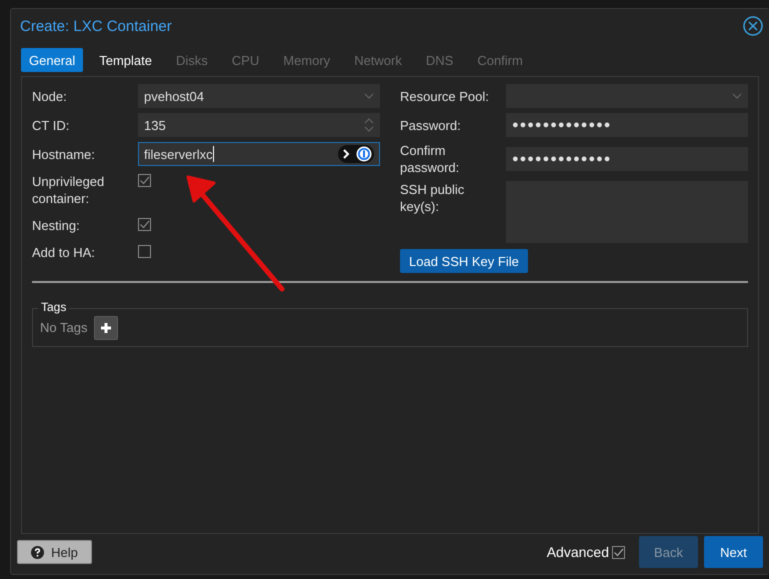 This screenshot has height=579, width=769. I want to click on load-ssh-key-button: Load SSH Key File, so click(464, 261).